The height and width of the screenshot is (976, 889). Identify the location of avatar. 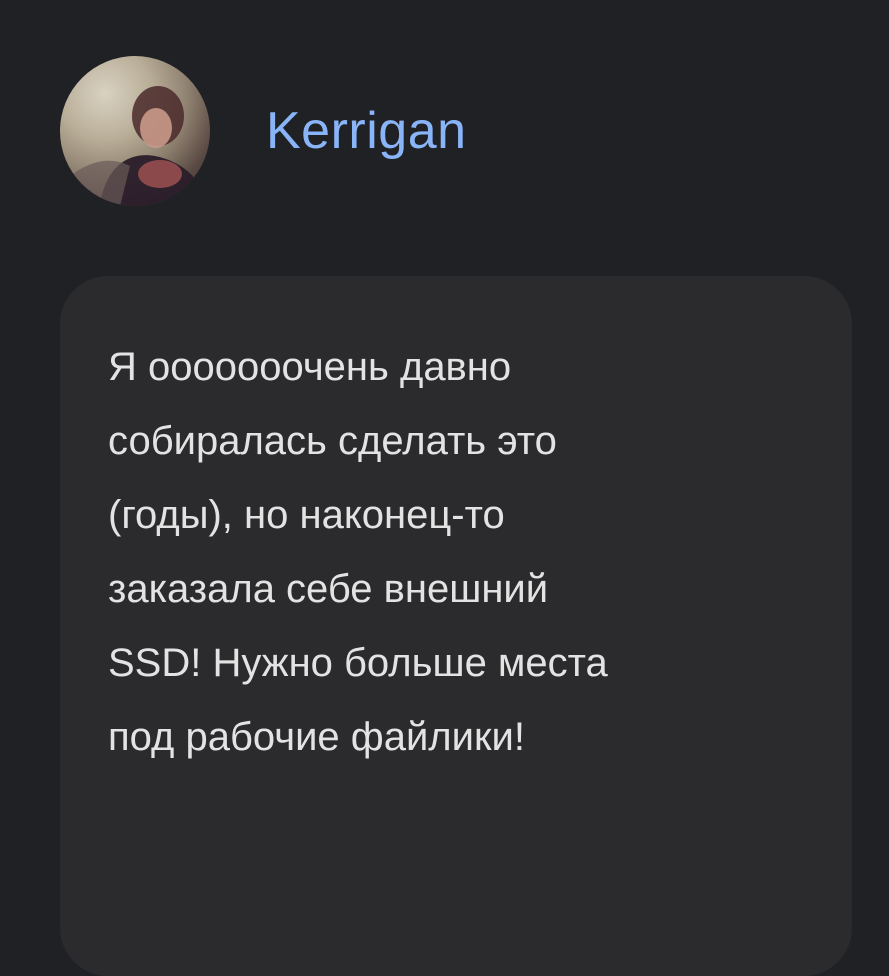
(135, 131).